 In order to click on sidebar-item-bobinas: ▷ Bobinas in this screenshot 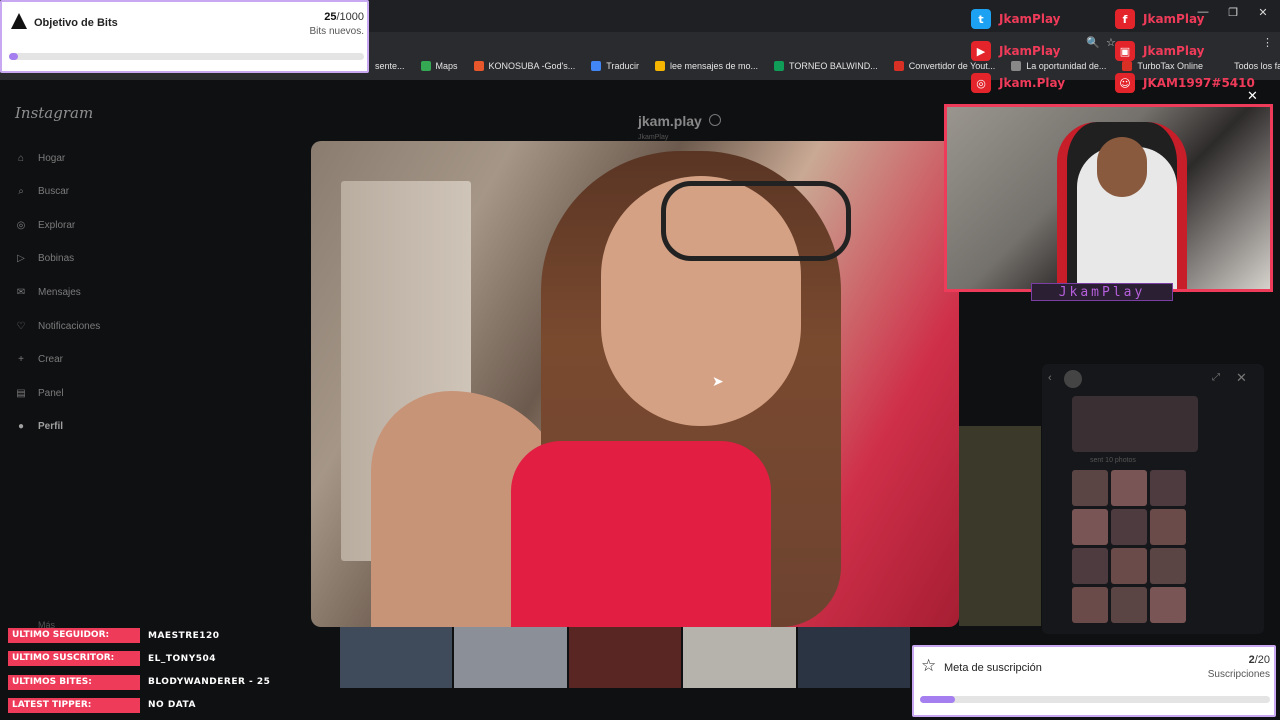, I will do `click(44, 259)`.